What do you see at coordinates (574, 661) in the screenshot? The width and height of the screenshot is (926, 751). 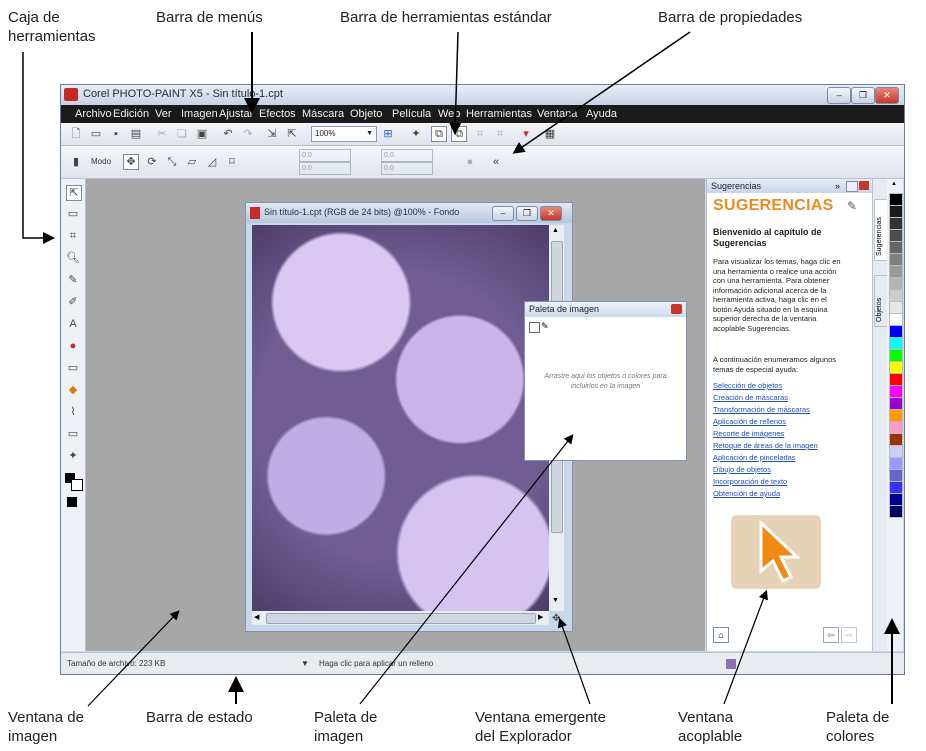 I see `arrow-navigator-popup` at bounding box center [574, 661].